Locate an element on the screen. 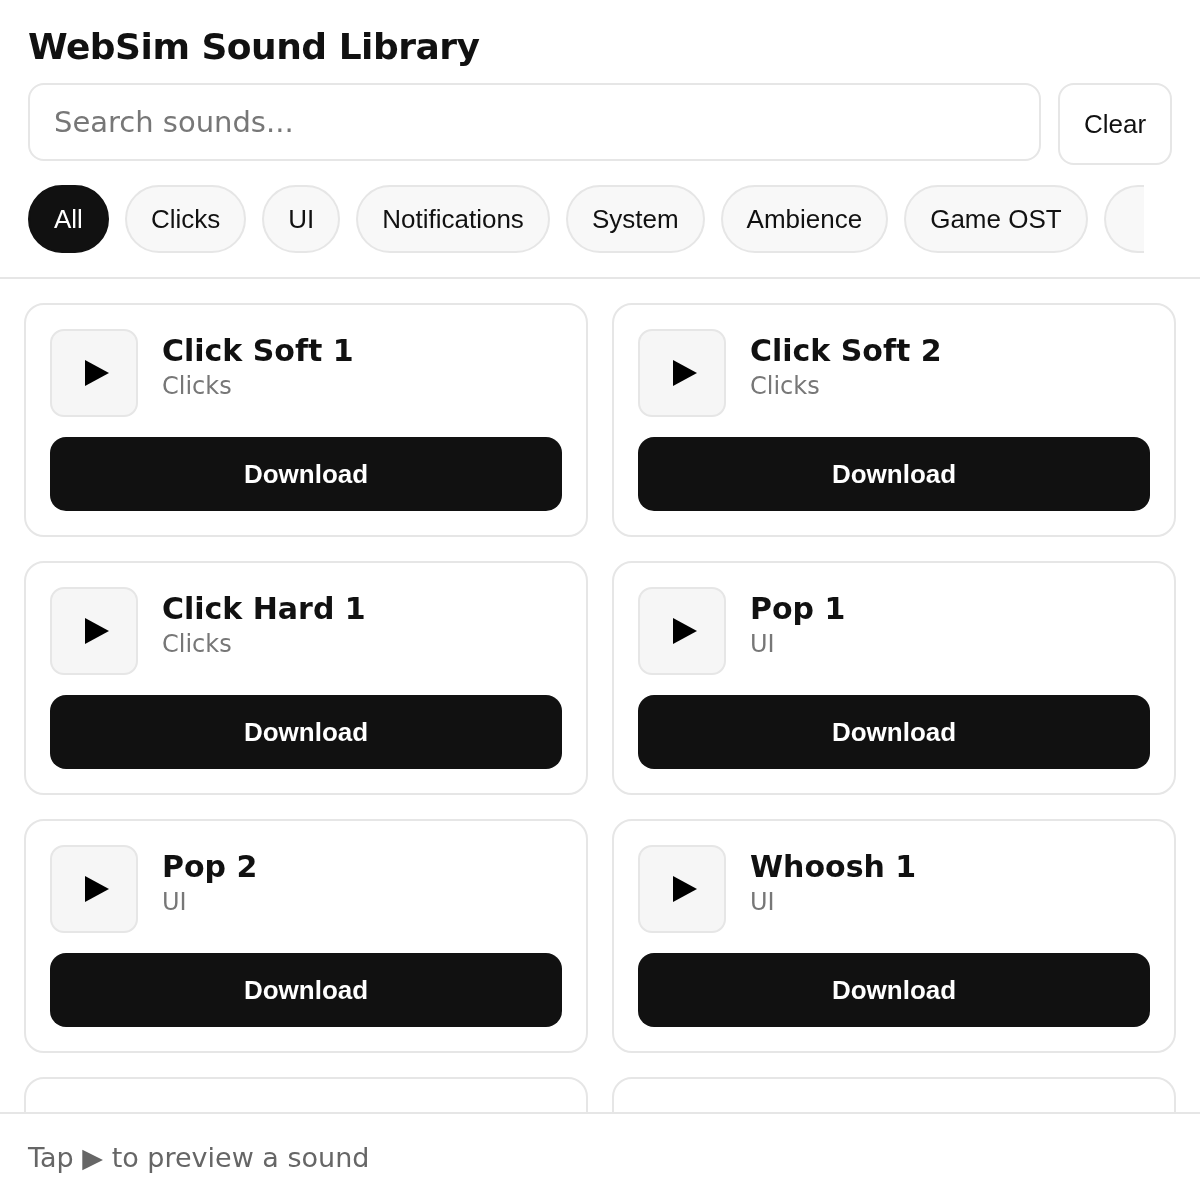  category-chip: System is located at coordinates (635, 219).